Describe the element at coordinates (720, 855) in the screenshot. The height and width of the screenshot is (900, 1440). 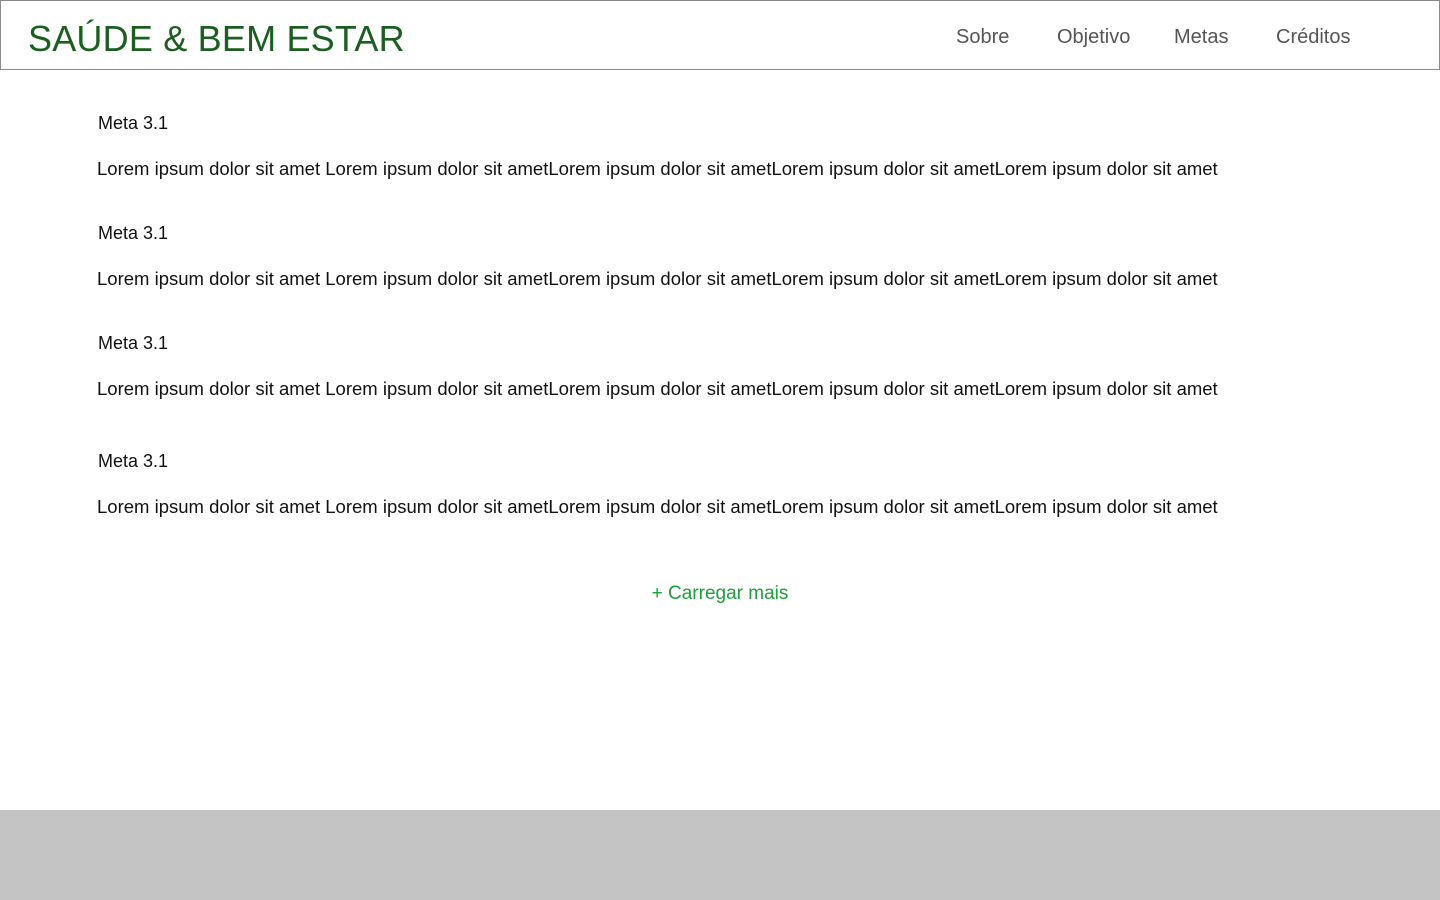
I see `site-footer` at that location.